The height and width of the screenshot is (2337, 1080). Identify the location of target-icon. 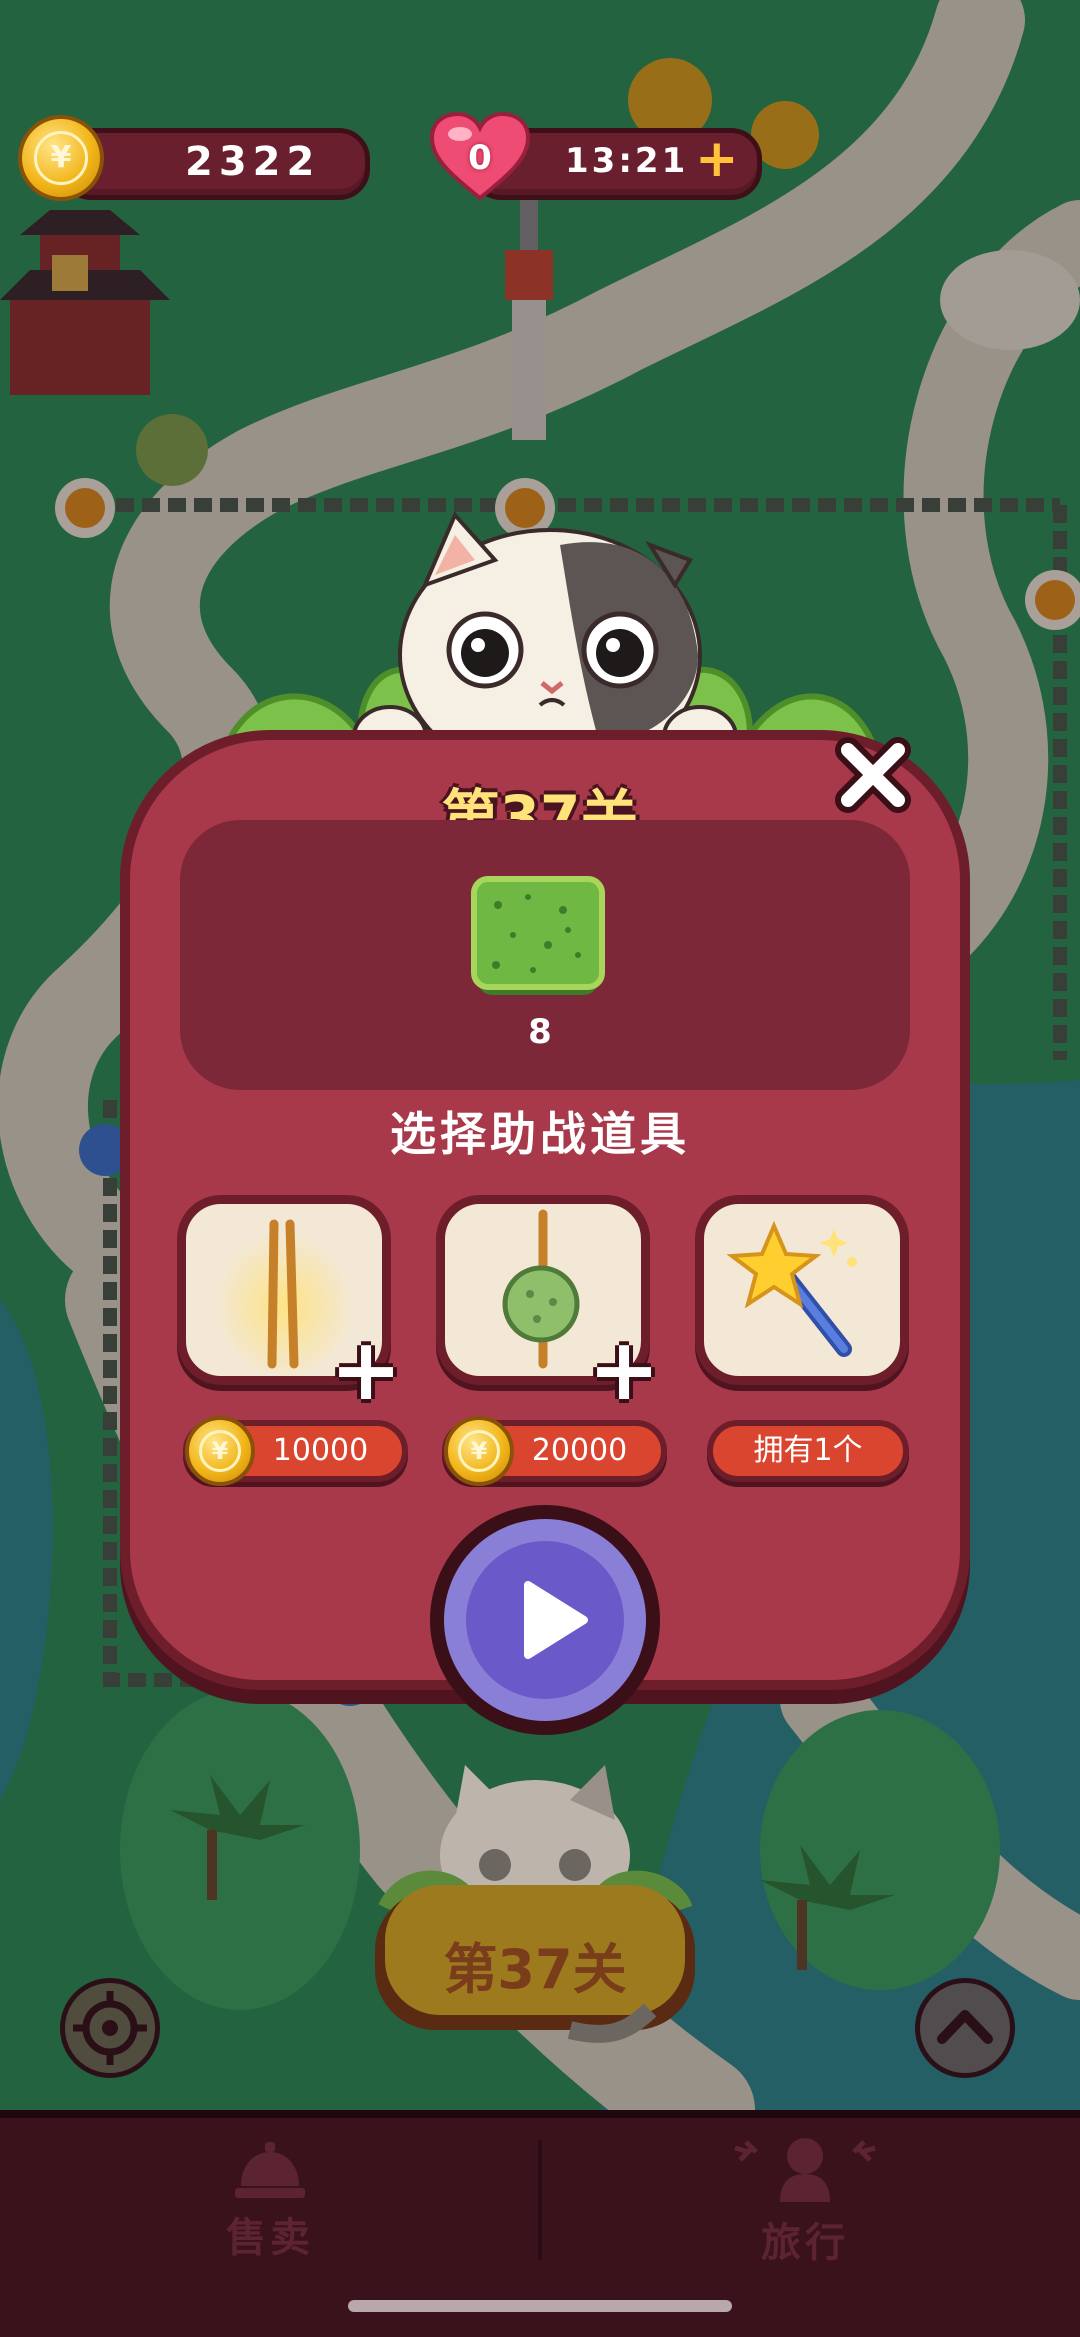
(110, 2028).